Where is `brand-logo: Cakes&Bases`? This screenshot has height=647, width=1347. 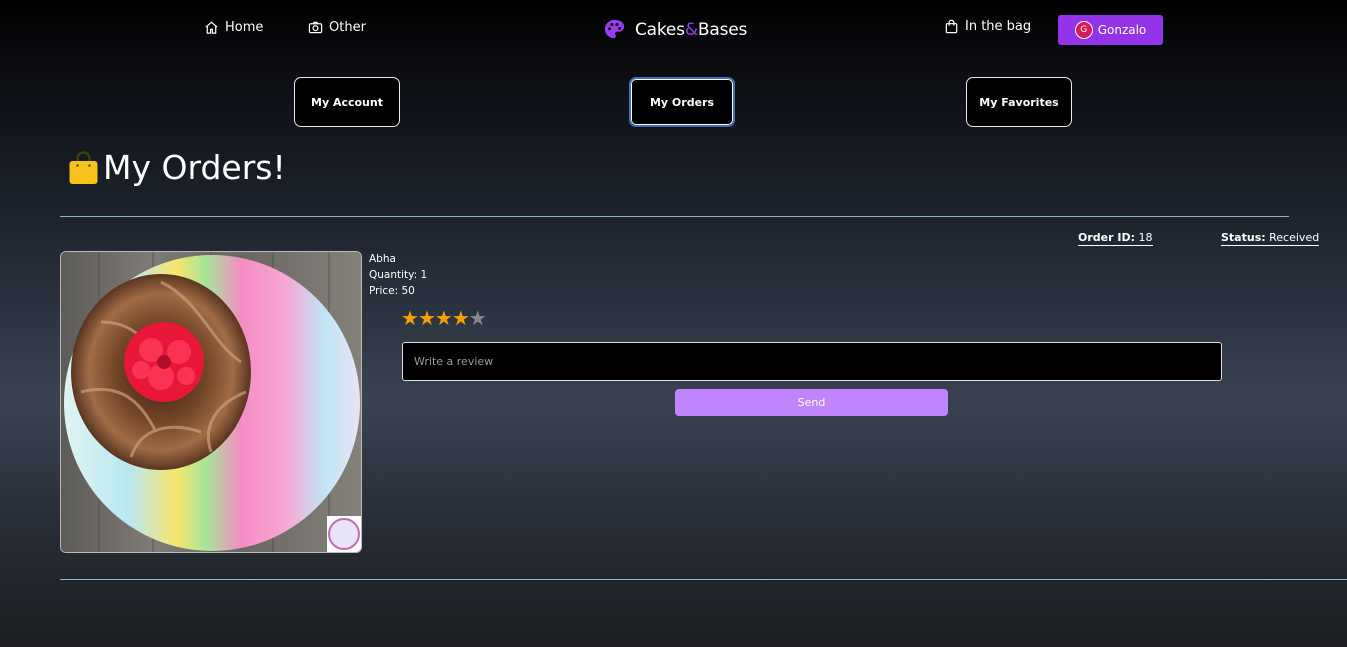 brand-logo: Cakes&Bases is located at coordinates (675, 29).